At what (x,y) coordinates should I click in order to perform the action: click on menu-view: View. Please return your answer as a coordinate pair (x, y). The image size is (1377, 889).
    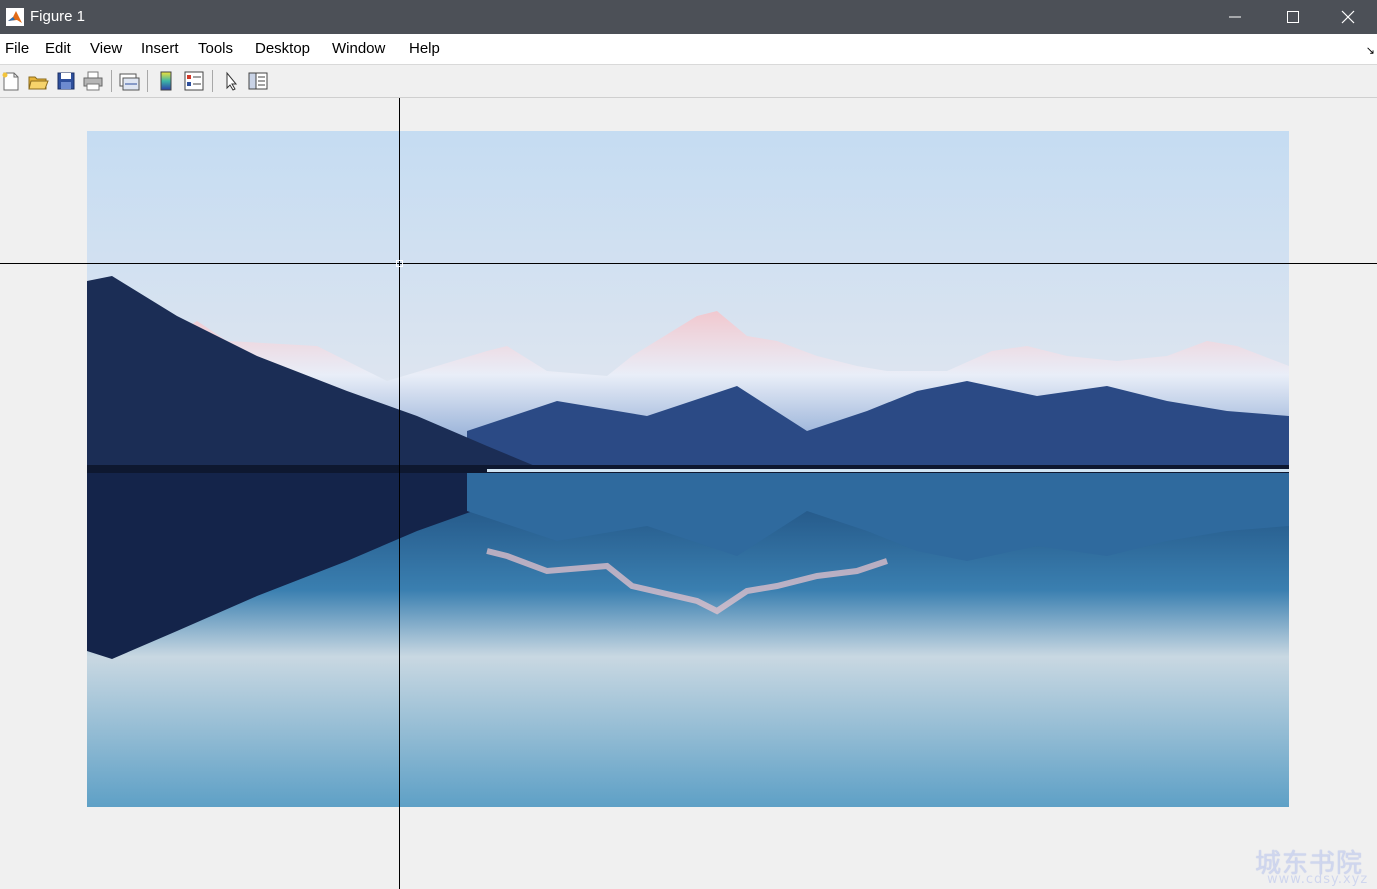
    Looking at the image, I should click on (106, 48).